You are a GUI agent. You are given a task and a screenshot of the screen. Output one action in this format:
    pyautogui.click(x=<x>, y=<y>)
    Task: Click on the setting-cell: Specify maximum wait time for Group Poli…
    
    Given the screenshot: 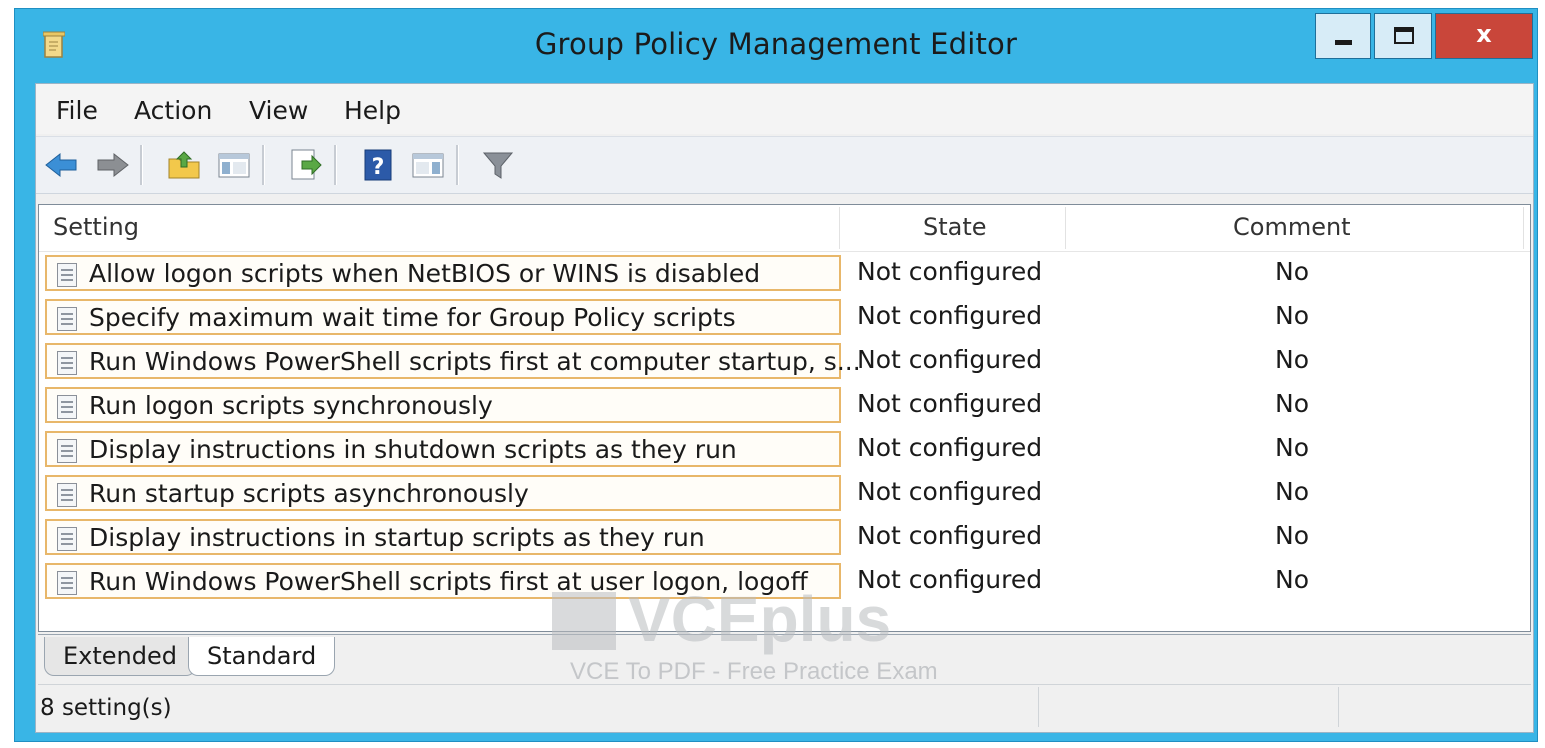 What is the action you would take?
    pyautogui.click(x=443, y=317)
    